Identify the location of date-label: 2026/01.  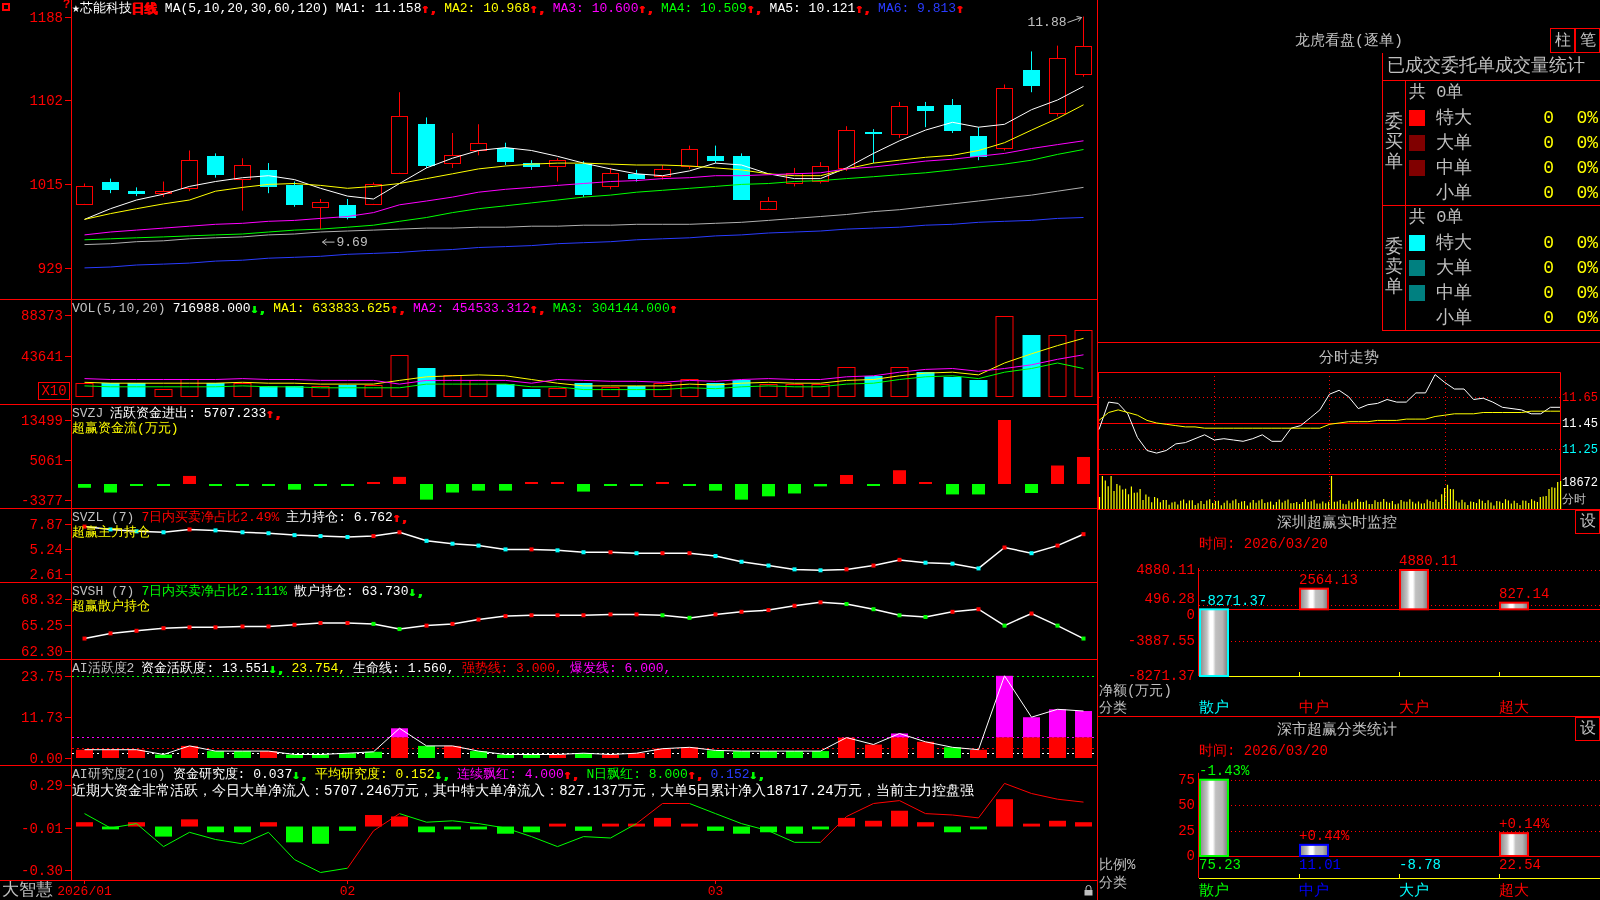
(84, 891).